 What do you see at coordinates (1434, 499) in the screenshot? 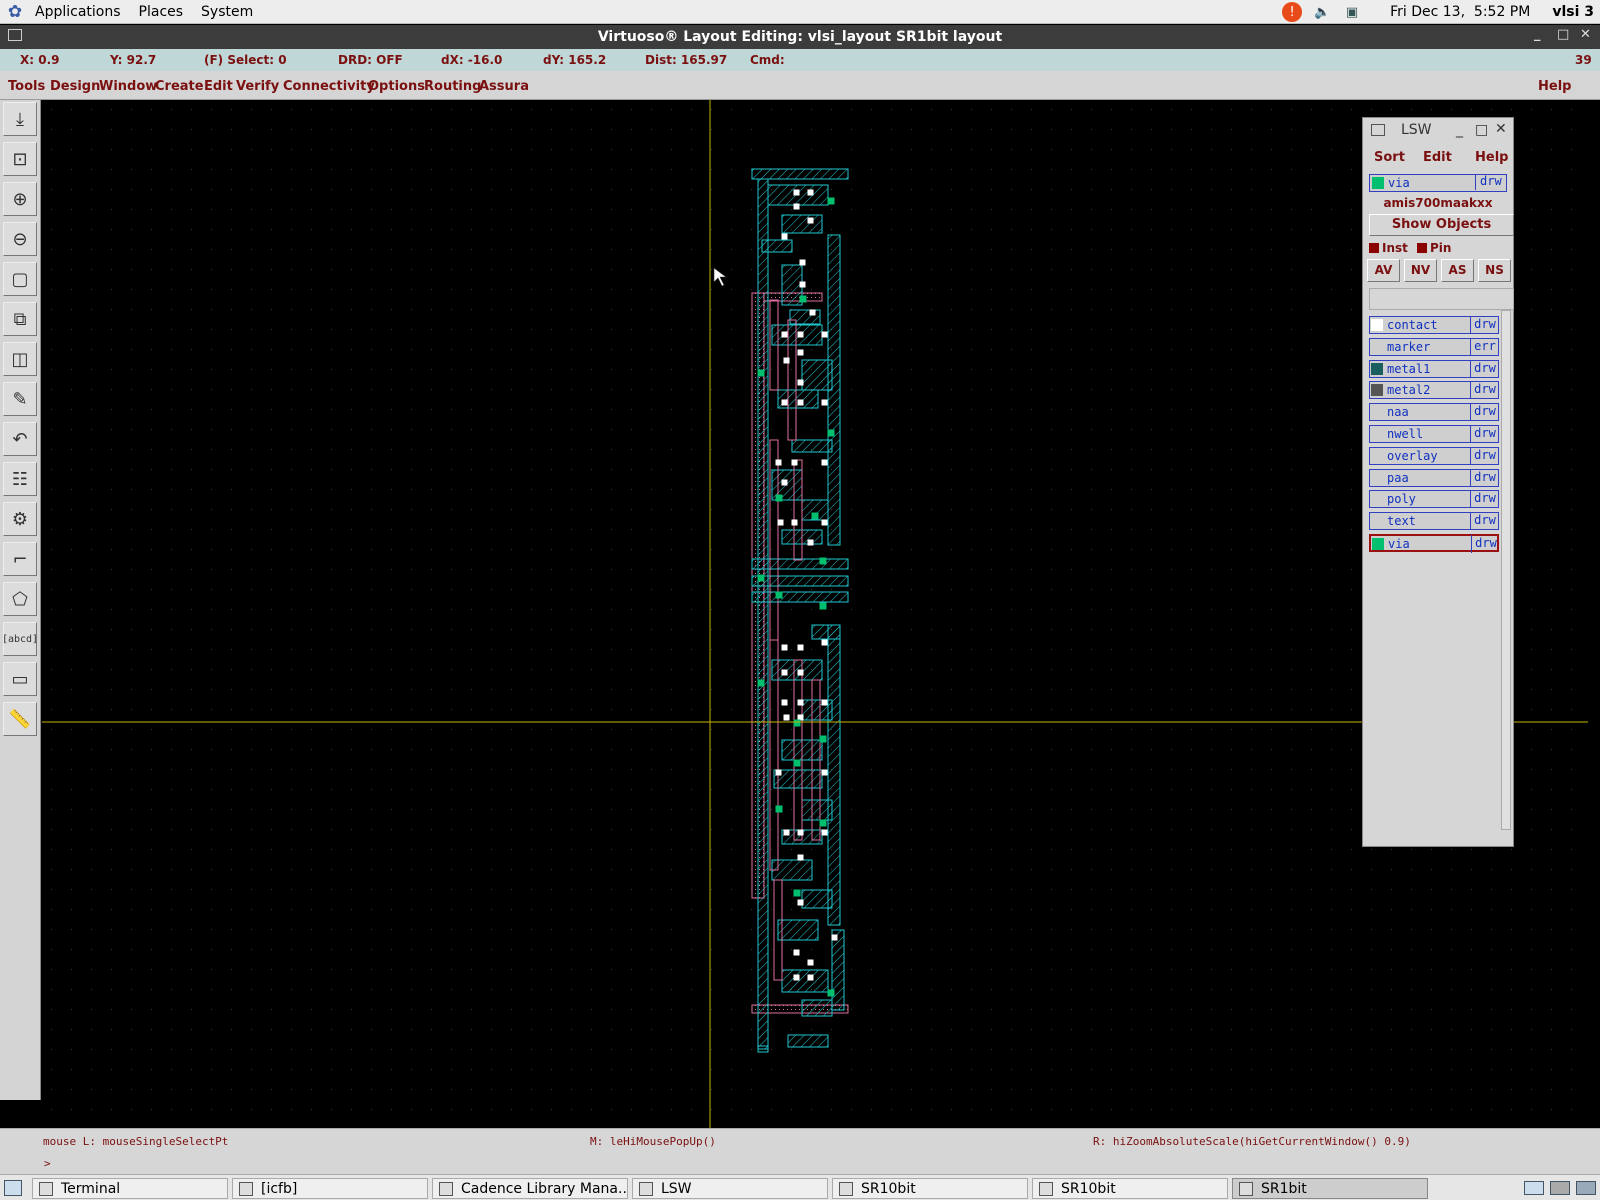
I see `layer-row-poly: poly drw` at bounding box center [1434, 499].